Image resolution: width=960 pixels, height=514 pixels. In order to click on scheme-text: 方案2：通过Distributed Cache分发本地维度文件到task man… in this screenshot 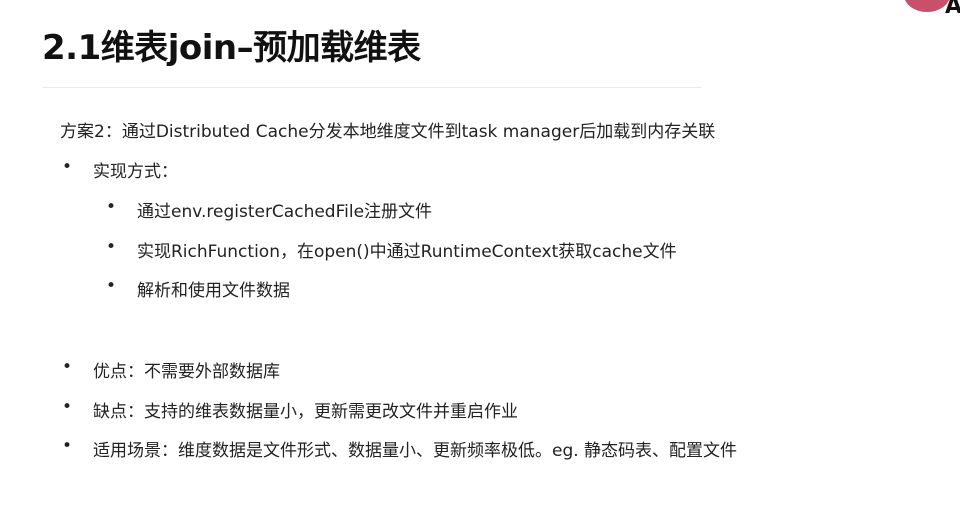, I will do `click(388, 132)`.